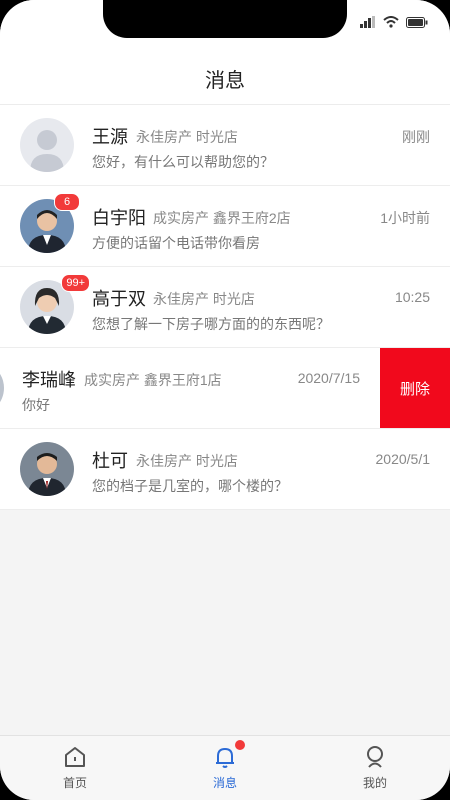 This screenshot has width=450, height=800. I want to click on cellular-signal-icon, so click(367, 22).